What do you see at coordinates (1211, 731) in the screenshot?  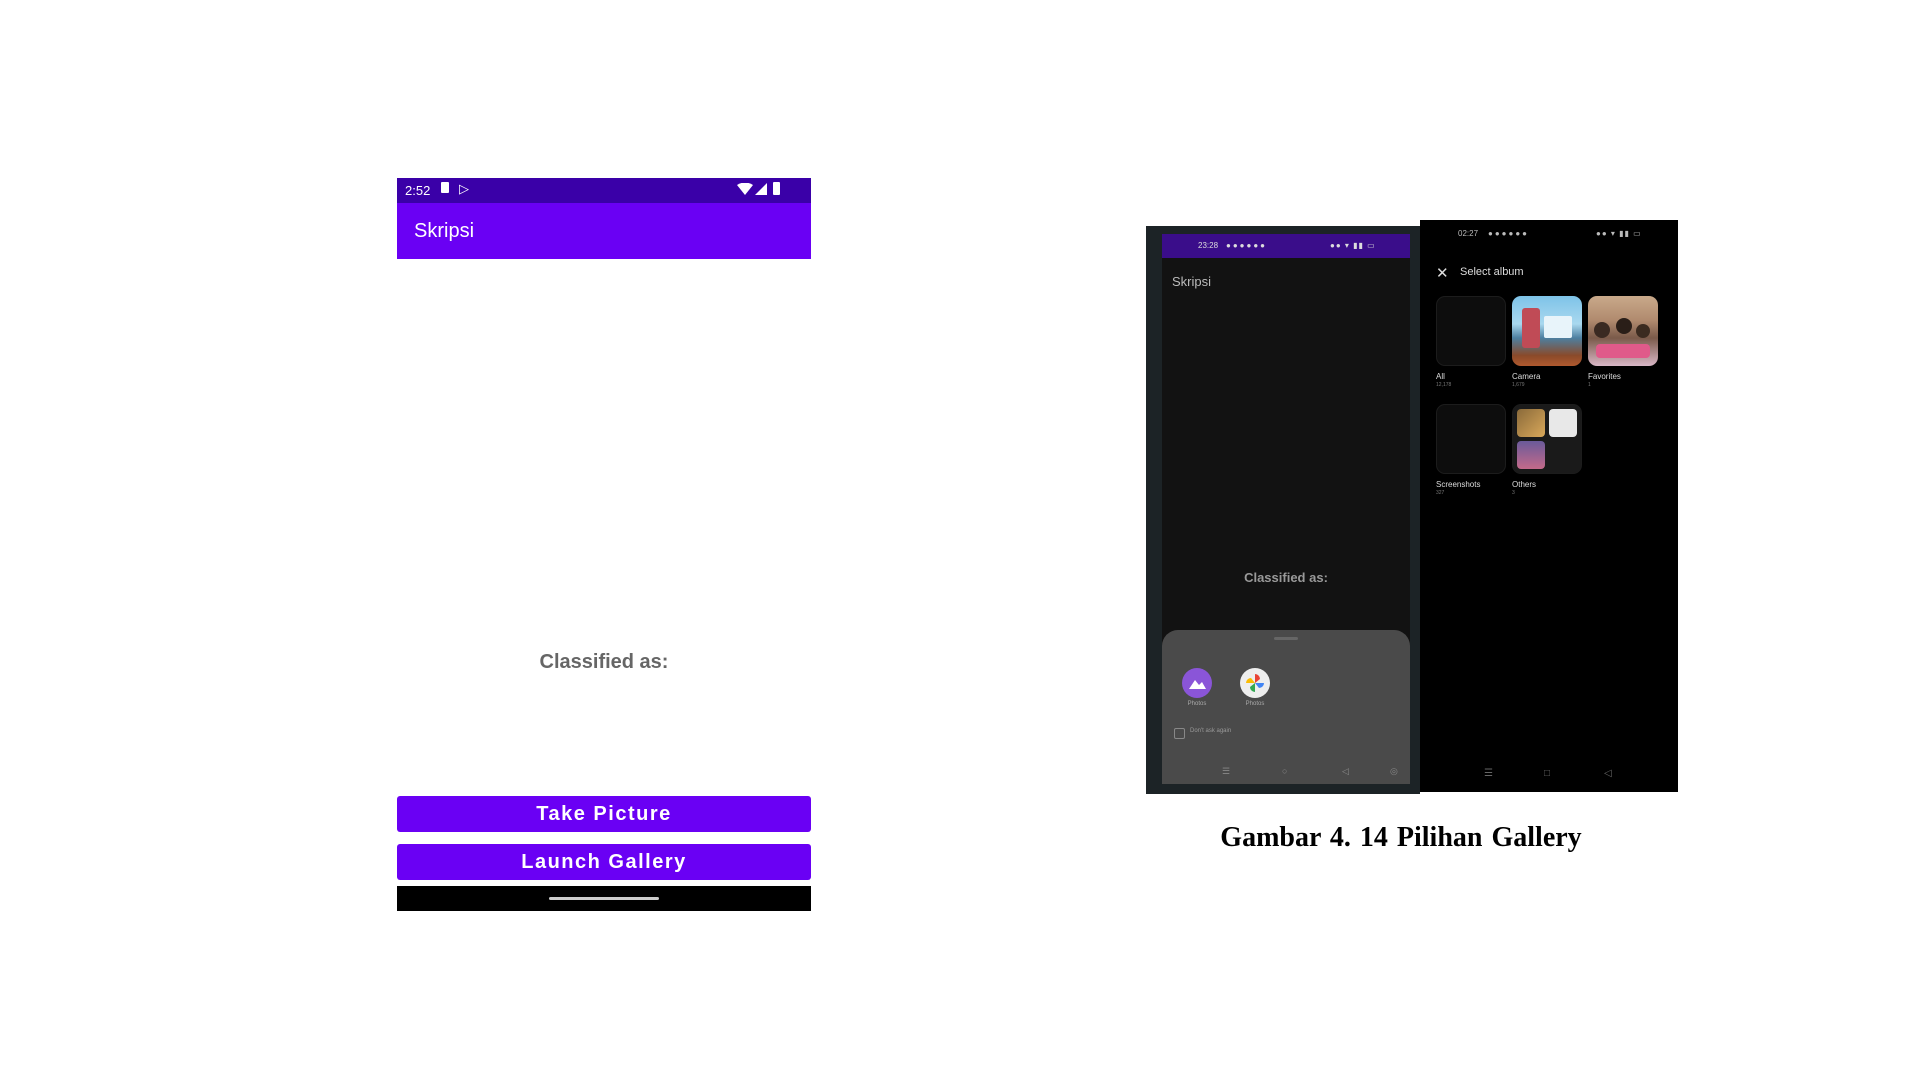 I see `dont-ask-again-label: Don't ask again` at bounding box center [1211, 731].